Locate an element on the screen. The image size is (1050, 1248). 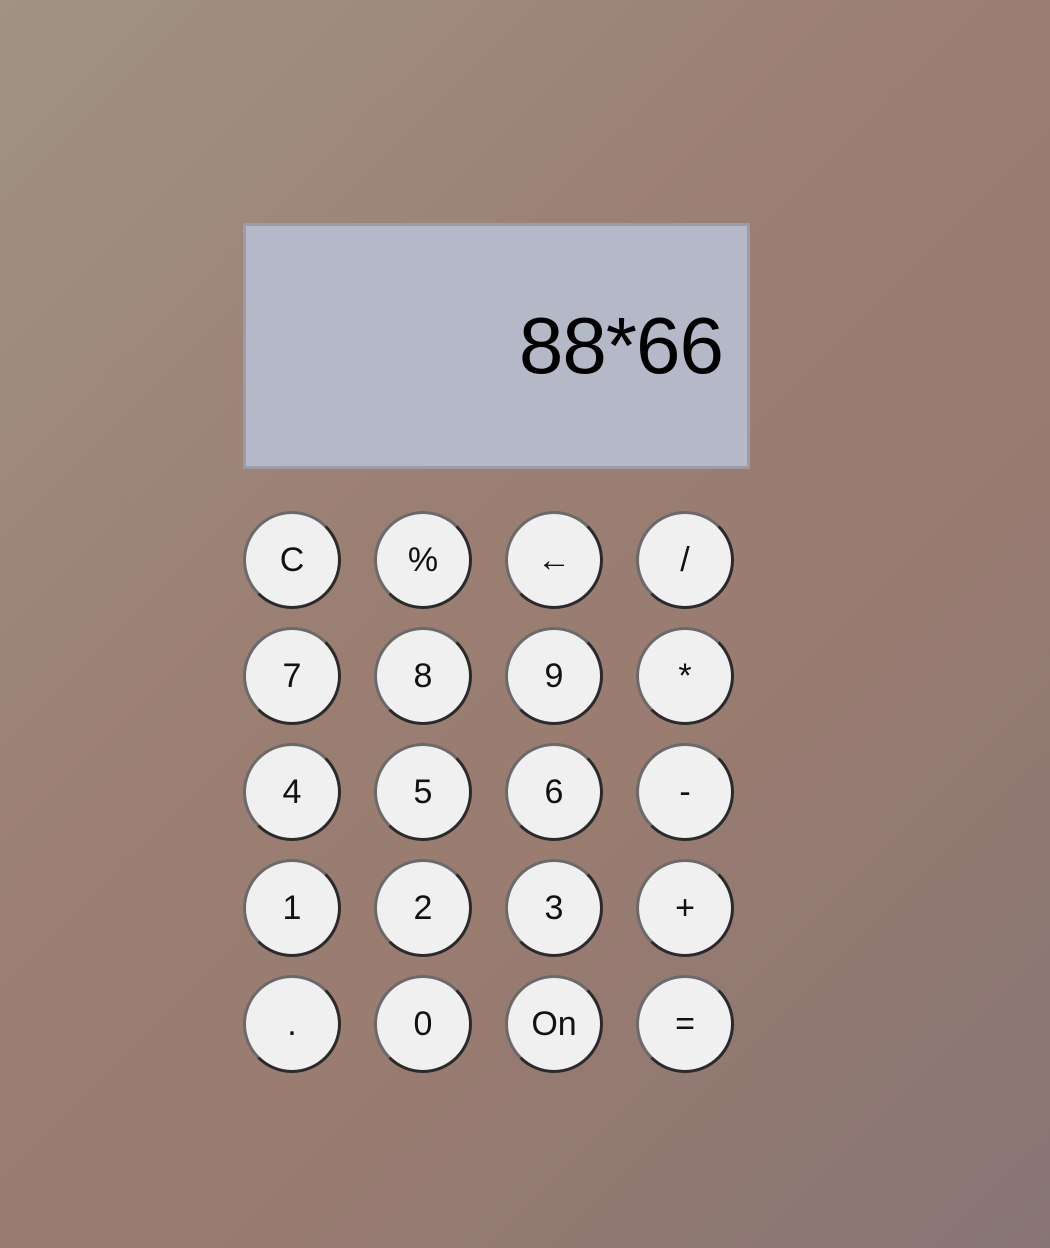
multiply-button: * is located at coordinates (685, 676).